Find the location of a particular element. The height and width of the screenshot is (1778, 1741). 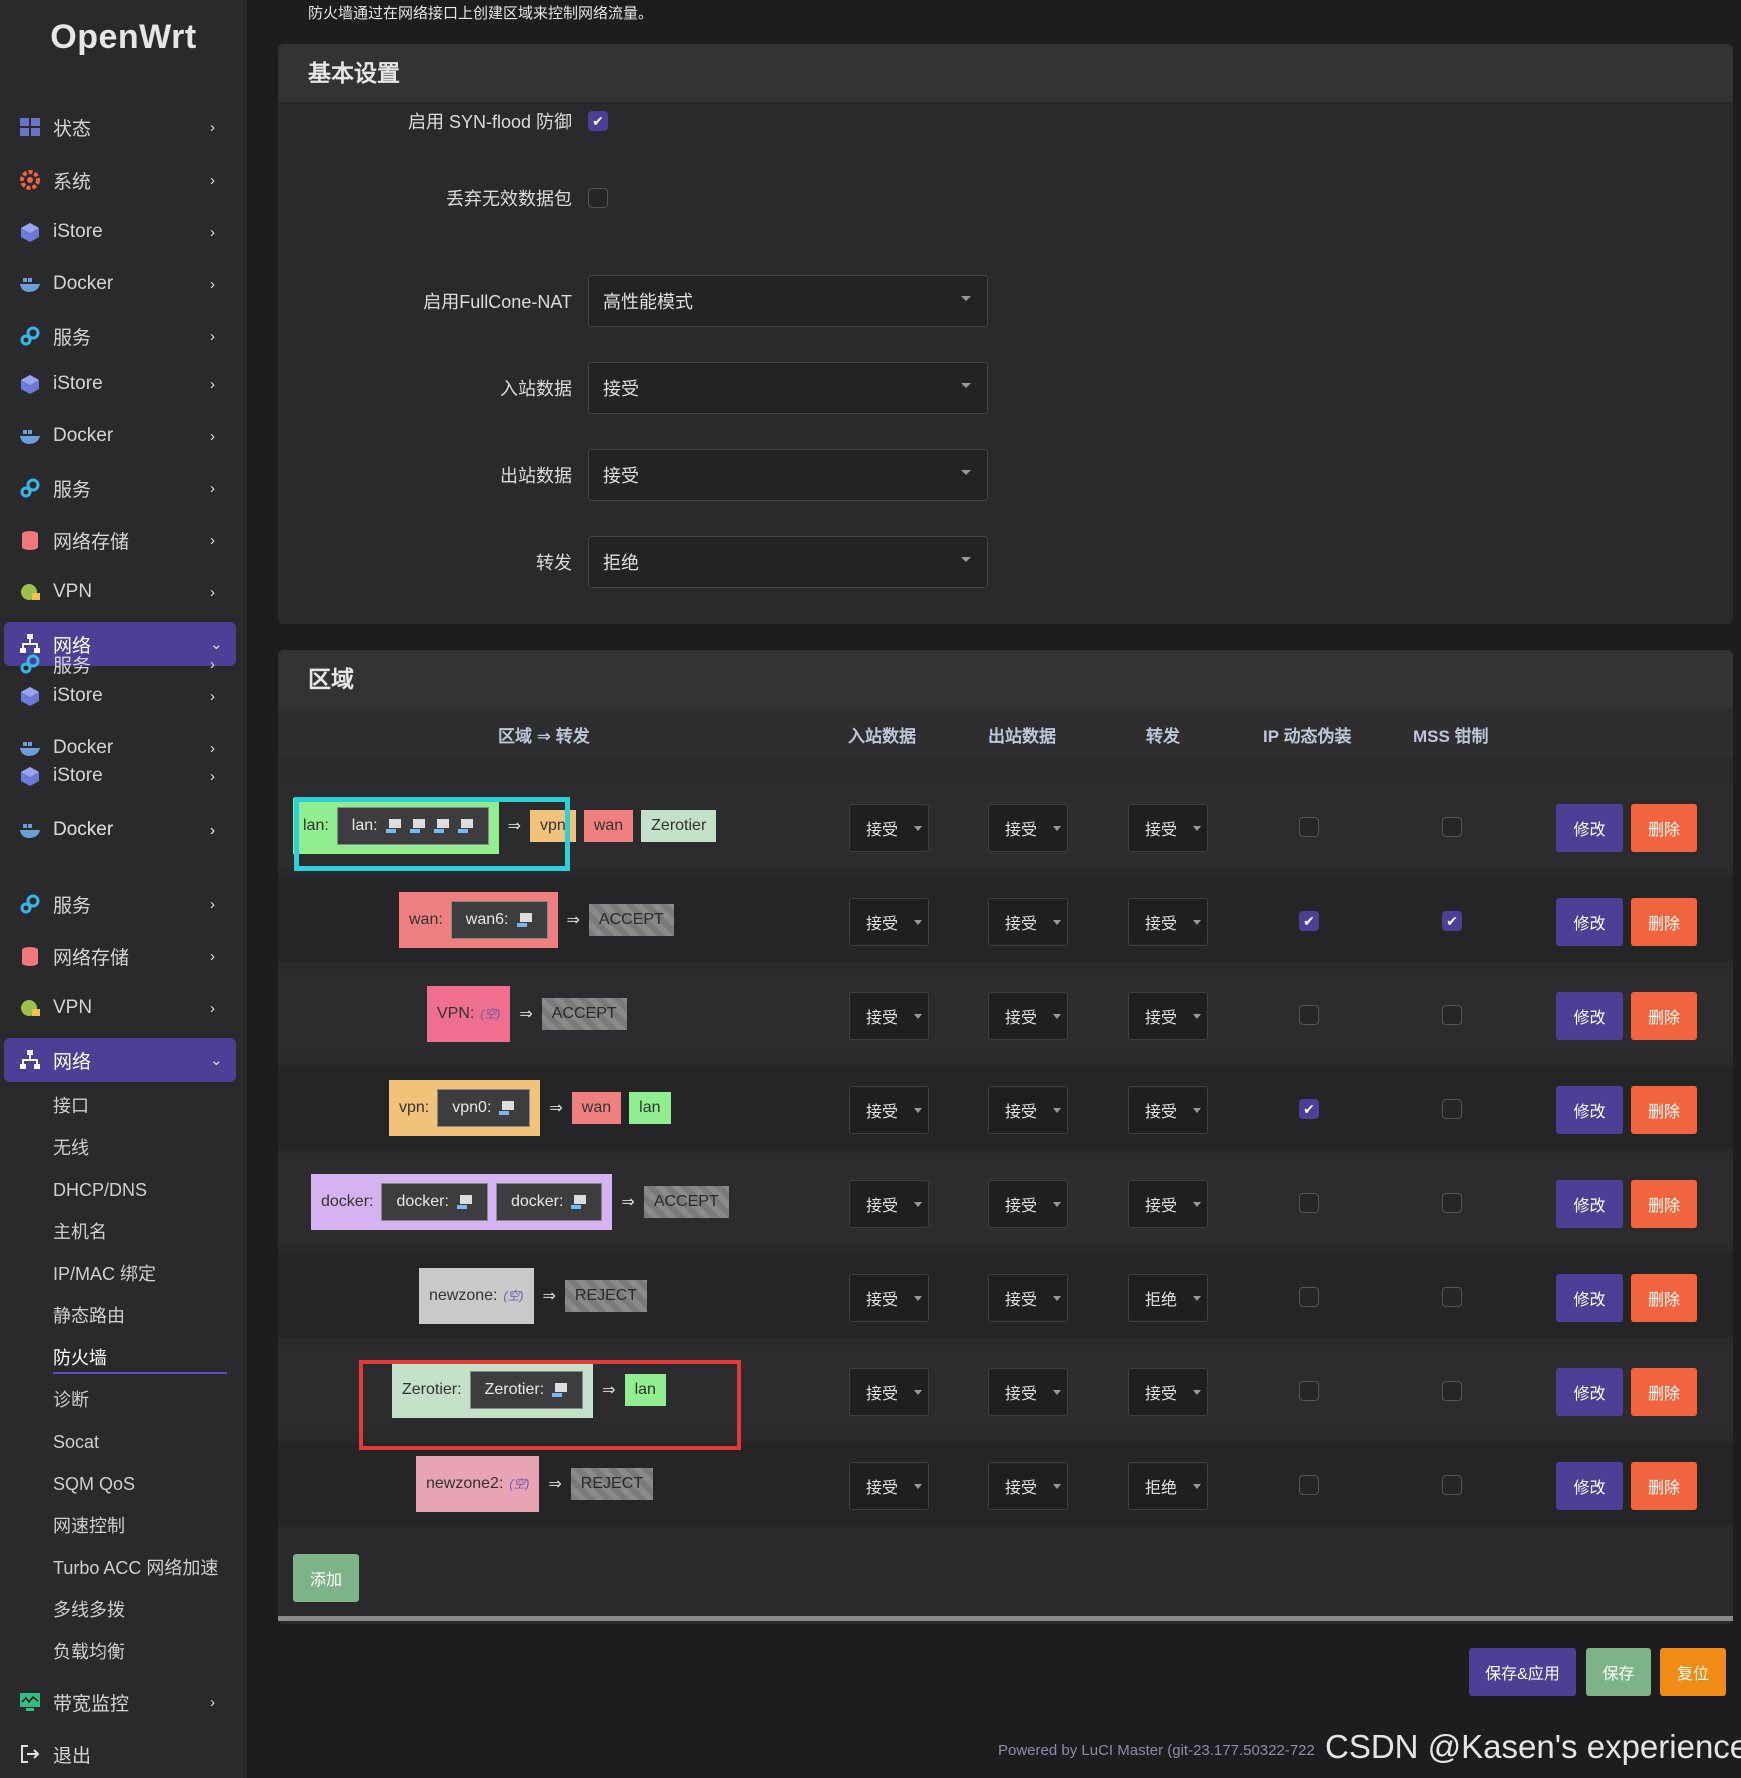

network-subitem-4: 主机名 is located at coordinates (80, 1232).